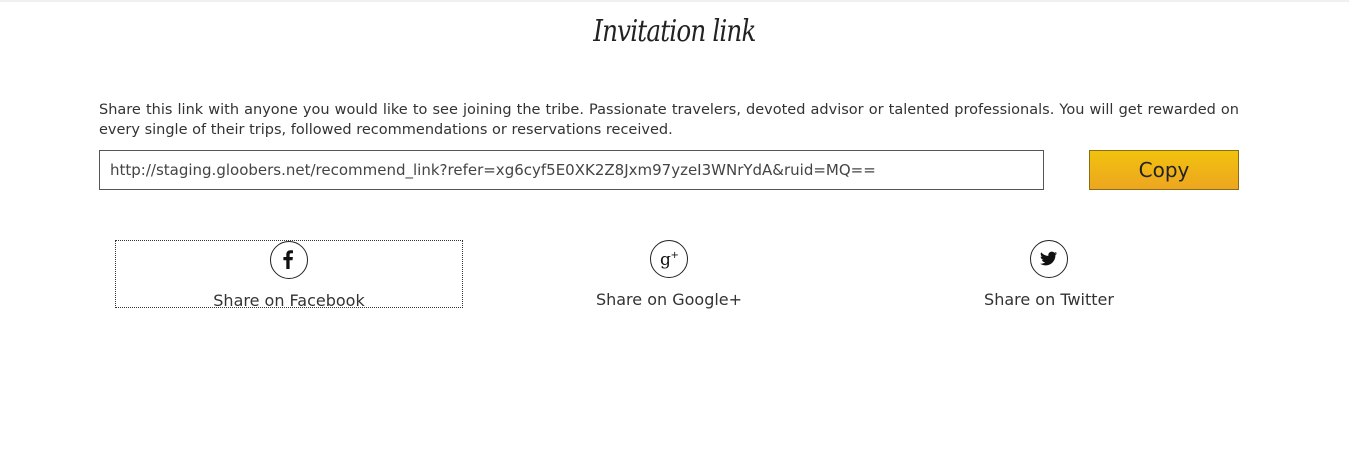 The image size is (1349, 460). Describe the element at coordinates (289, 300) in the screenshot. I see `share-facebook-label: Share on Facebook` at that location.